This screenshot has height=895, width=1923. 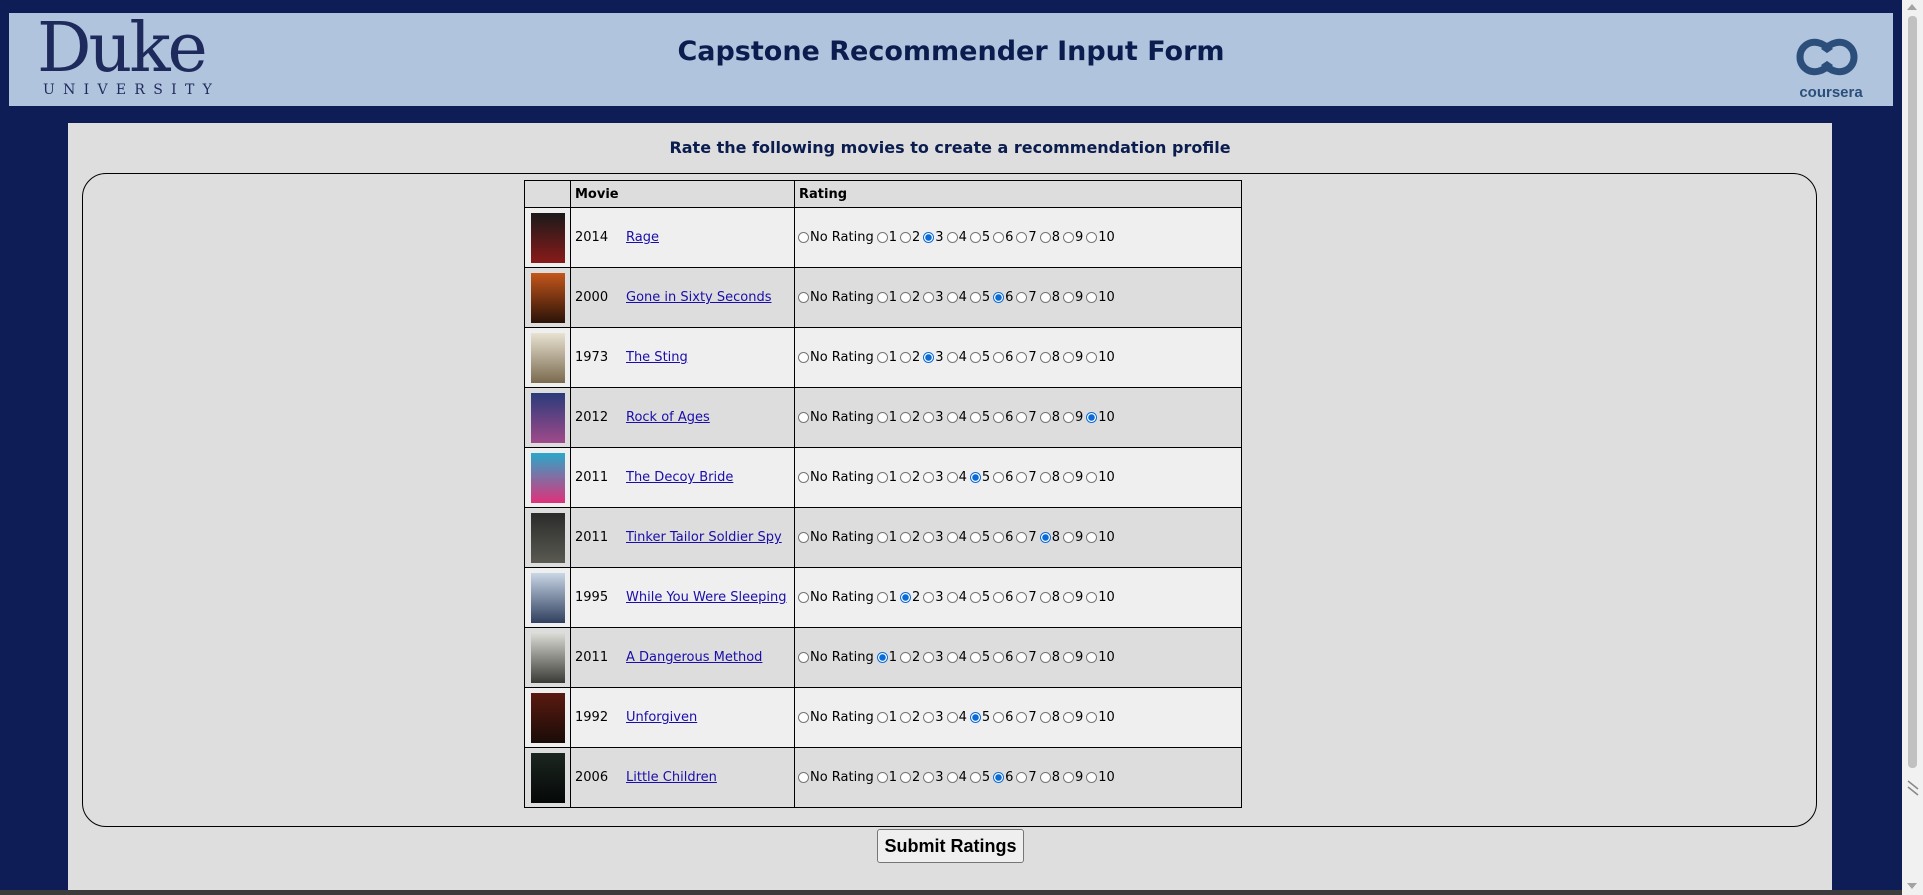 I want to click on scrollbar-thumb, so click(x=1912, y=392).